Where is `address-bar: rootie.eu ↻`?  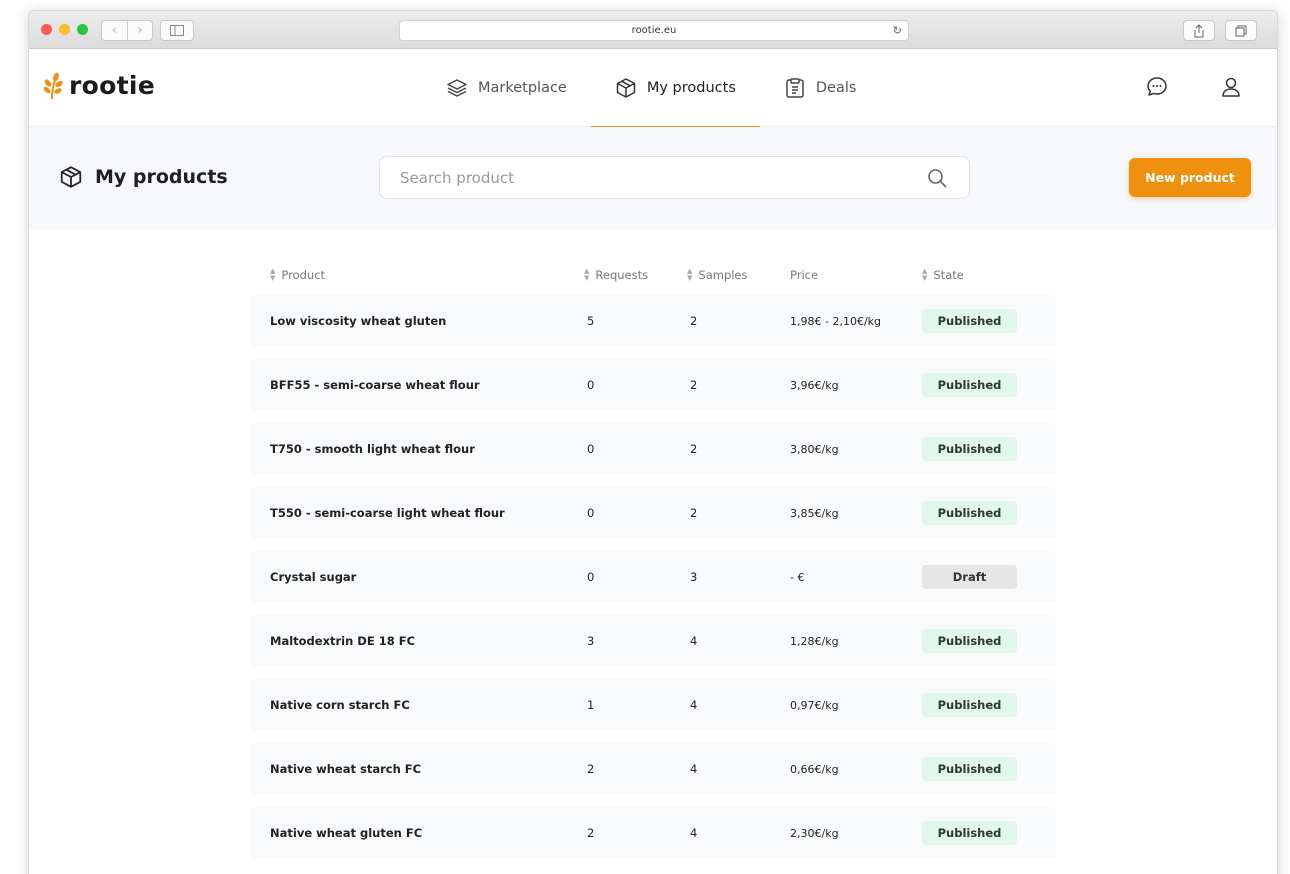 address-bar: rootie.eu ↻ is located at coordinates (654, 30).